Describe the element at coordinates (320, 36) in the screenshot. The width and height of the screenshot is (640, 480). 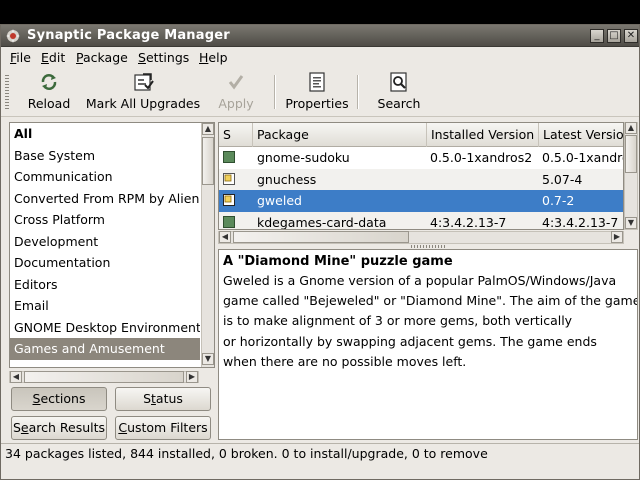
I see `title-bar: Synaptic Package Manager _ □ ✕` at that location.